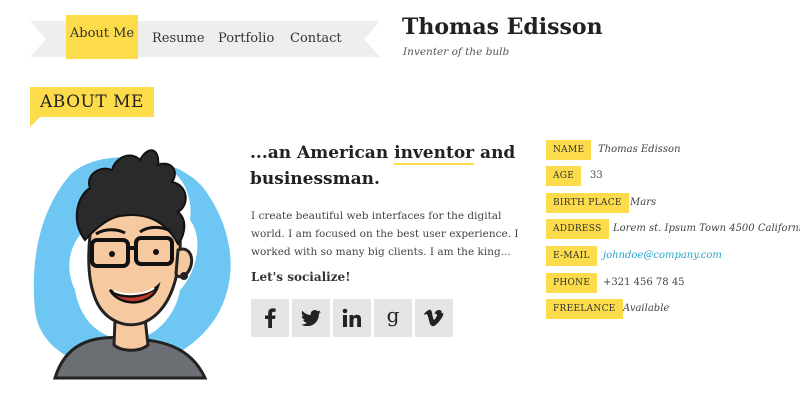 The height and width of the screenshot is (400, 800). Describe the element at coordinates (434, 154) in the screenshot. I see `intro-headline-highlight: inventor` at that location.